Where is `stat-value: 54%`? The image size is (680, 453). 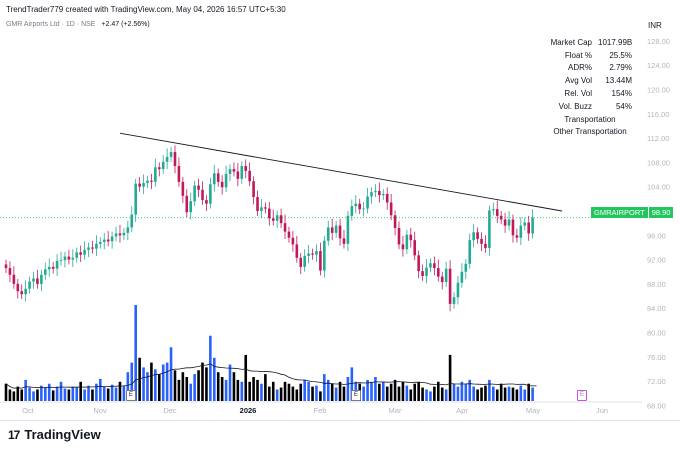
stat-value: 54% is located at coordinates (623, 106).